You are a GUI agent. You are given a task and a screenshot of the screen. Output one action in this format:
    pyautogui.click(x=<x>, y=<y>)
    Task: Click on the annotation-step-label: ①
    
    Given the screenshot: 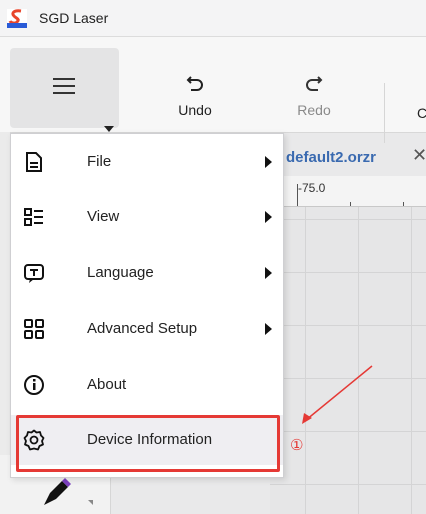 What is the action you would take?
    pyautogui.click(x=297, y=445)
    